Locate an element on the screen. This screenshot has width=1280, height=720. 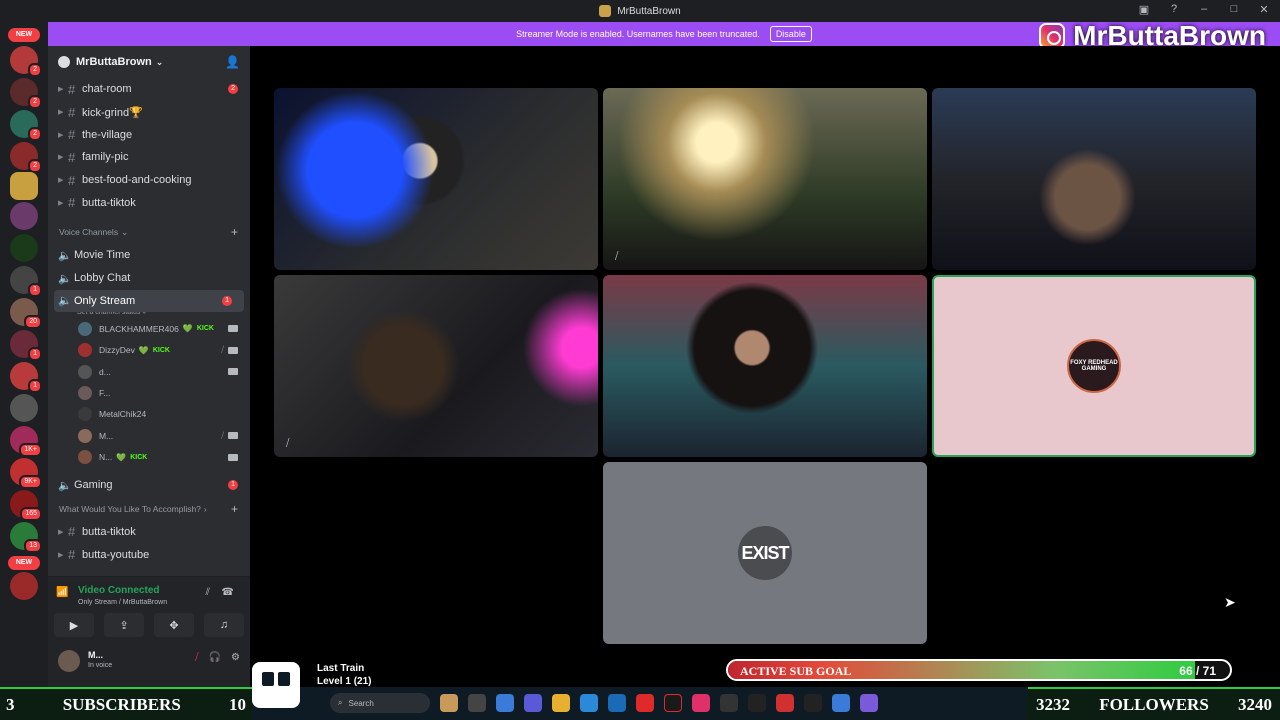
followers-counter: 3232 FOLLOWERS 3240 is located at coordinates (1154, 703).